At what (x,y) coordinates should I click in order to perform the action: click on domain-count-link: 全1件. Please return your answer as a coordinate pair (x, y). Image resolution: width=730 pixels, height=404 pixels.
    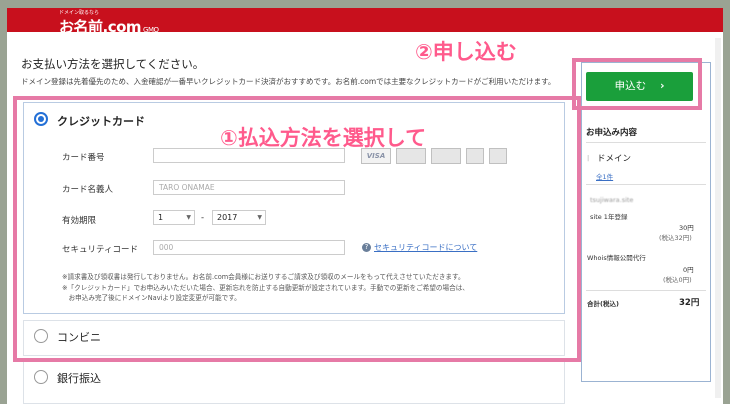
    Looking at the image, I should click on (604, 176).